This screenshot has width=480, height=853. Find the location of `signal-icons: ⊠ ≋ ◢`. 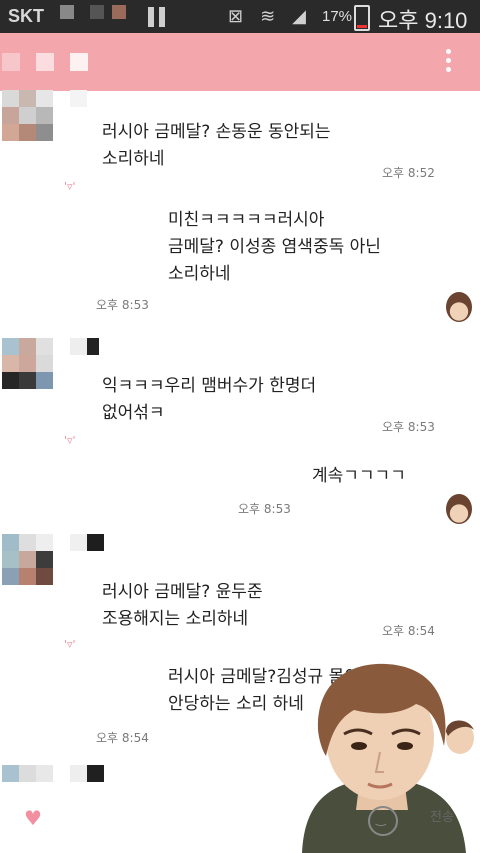

signal-icons: ⊠ ≋ ◢ is located at coordinates (270, 16).